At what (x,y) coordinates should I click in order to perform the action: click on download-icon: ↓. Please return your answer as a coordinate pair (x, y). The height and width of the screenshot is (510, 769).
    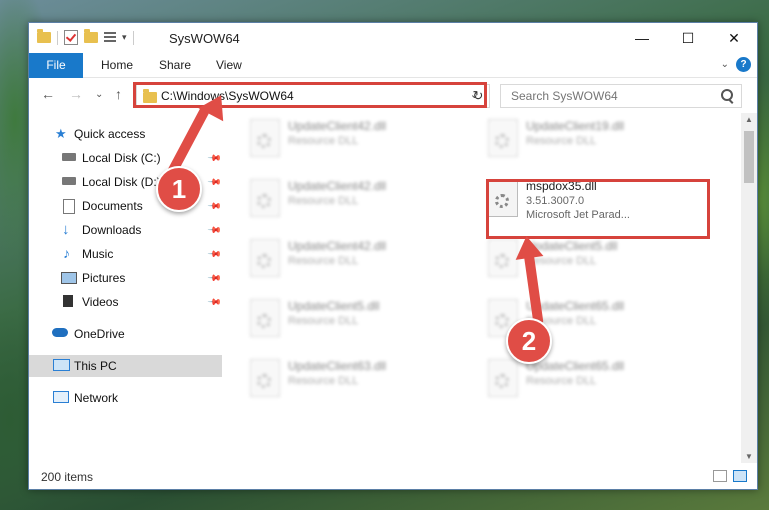
    Looking at the image, I should click on (66, 229).